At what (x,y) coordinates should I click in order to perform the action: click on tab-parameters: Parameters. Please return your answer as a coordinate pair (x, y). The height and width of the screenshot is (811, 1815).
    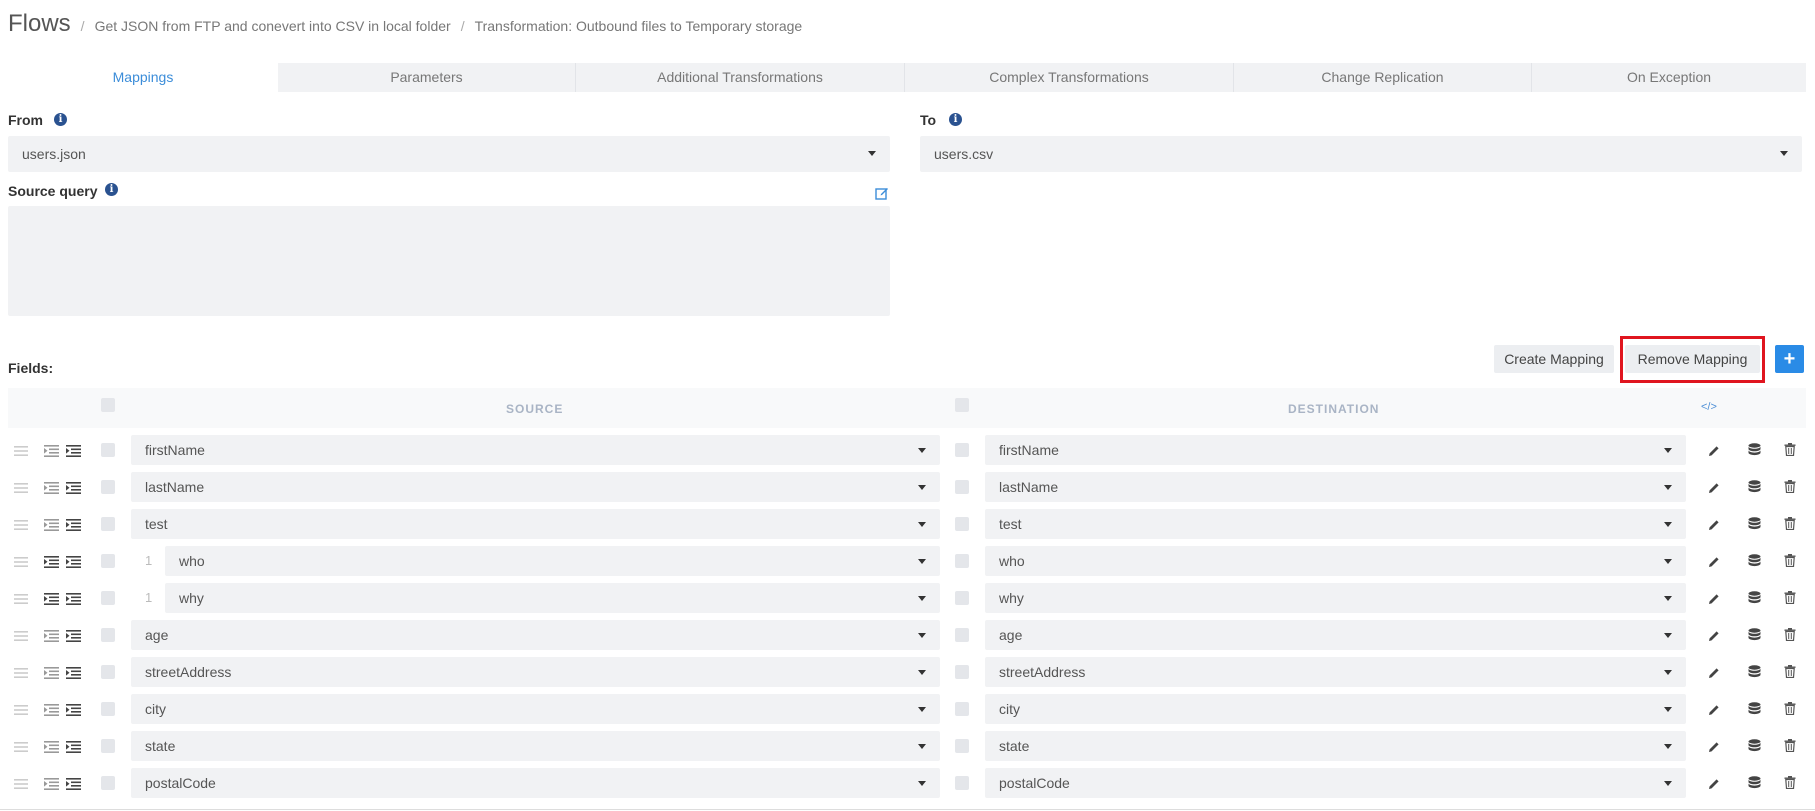
    Looking at the image, I should click on (427, 77).